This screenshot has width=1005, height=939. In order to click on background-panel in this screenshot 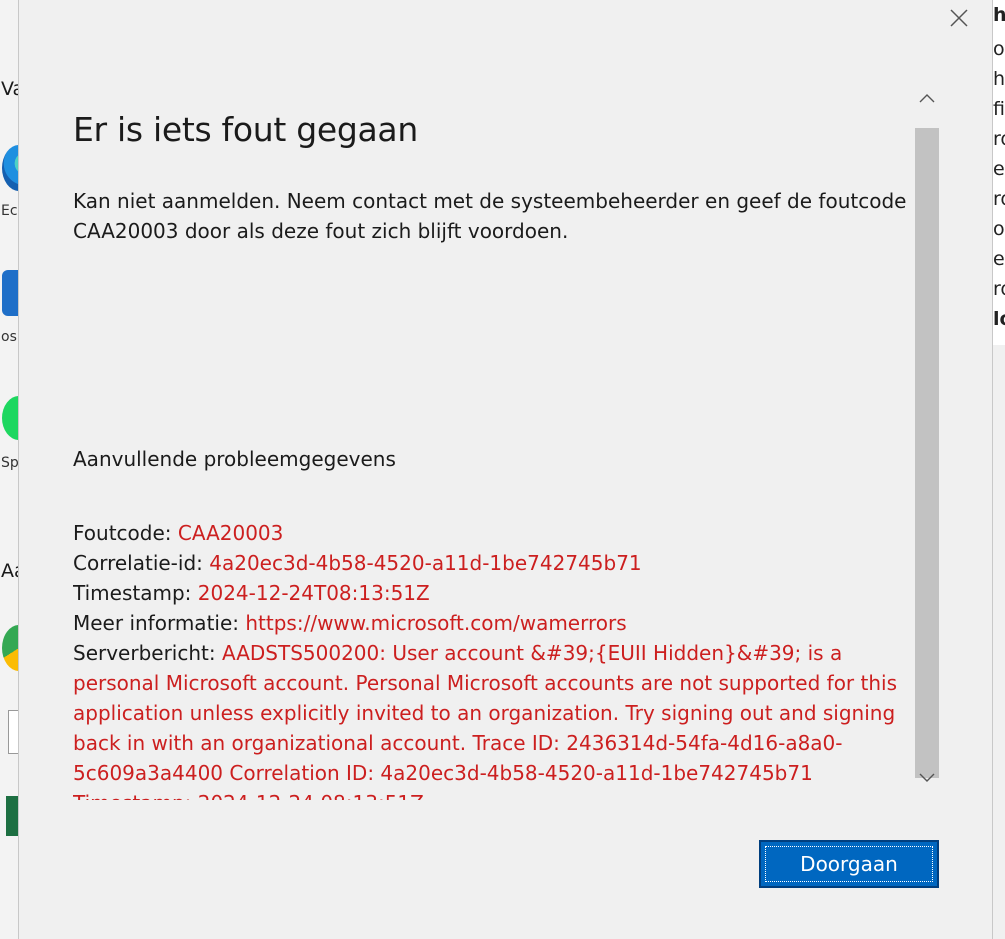, I will do `click(999, 642)`.